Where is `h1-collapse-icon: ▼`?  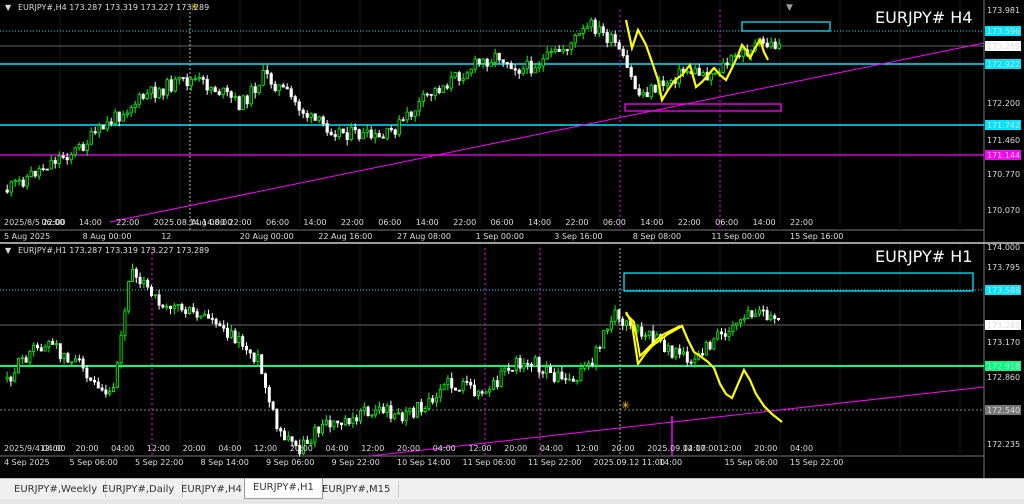
h1-collapse-icon: ▼ is located at coordinates (8, 250).